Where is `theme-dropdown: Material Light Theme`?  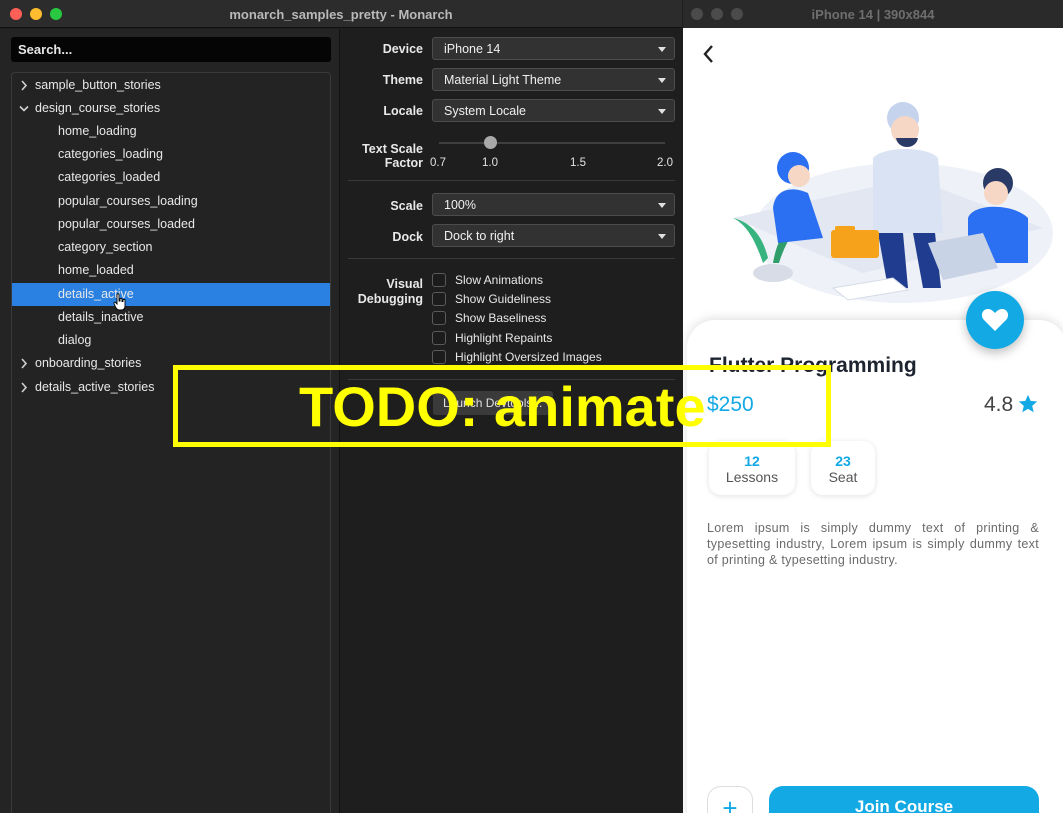
theme-dropdown: Material Light Theme is located at coordinates (553, 79).